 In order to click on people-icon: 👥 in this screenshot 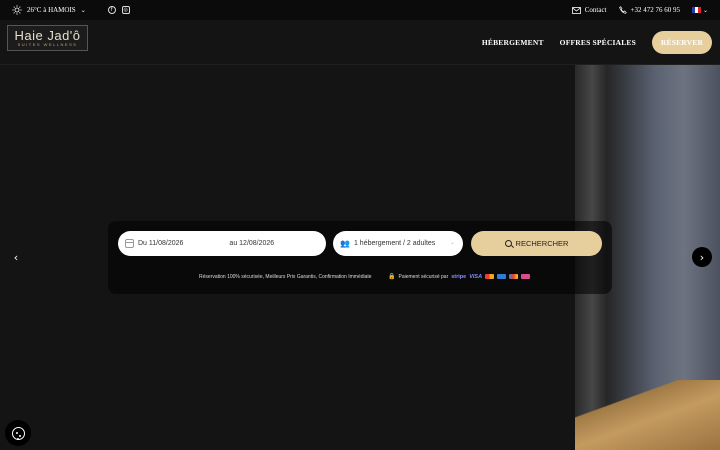, I will do `click(345, 243)`.